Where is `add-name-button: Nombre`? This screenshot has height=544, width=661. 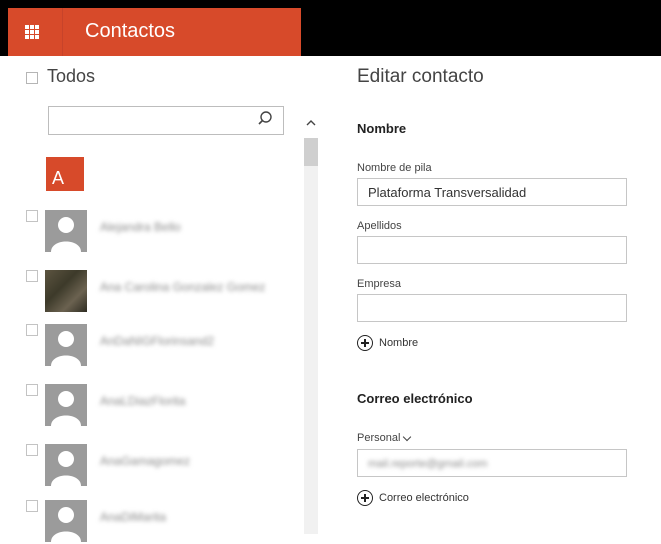 add-name-button: Nombre is located at coordinates (387, 343).